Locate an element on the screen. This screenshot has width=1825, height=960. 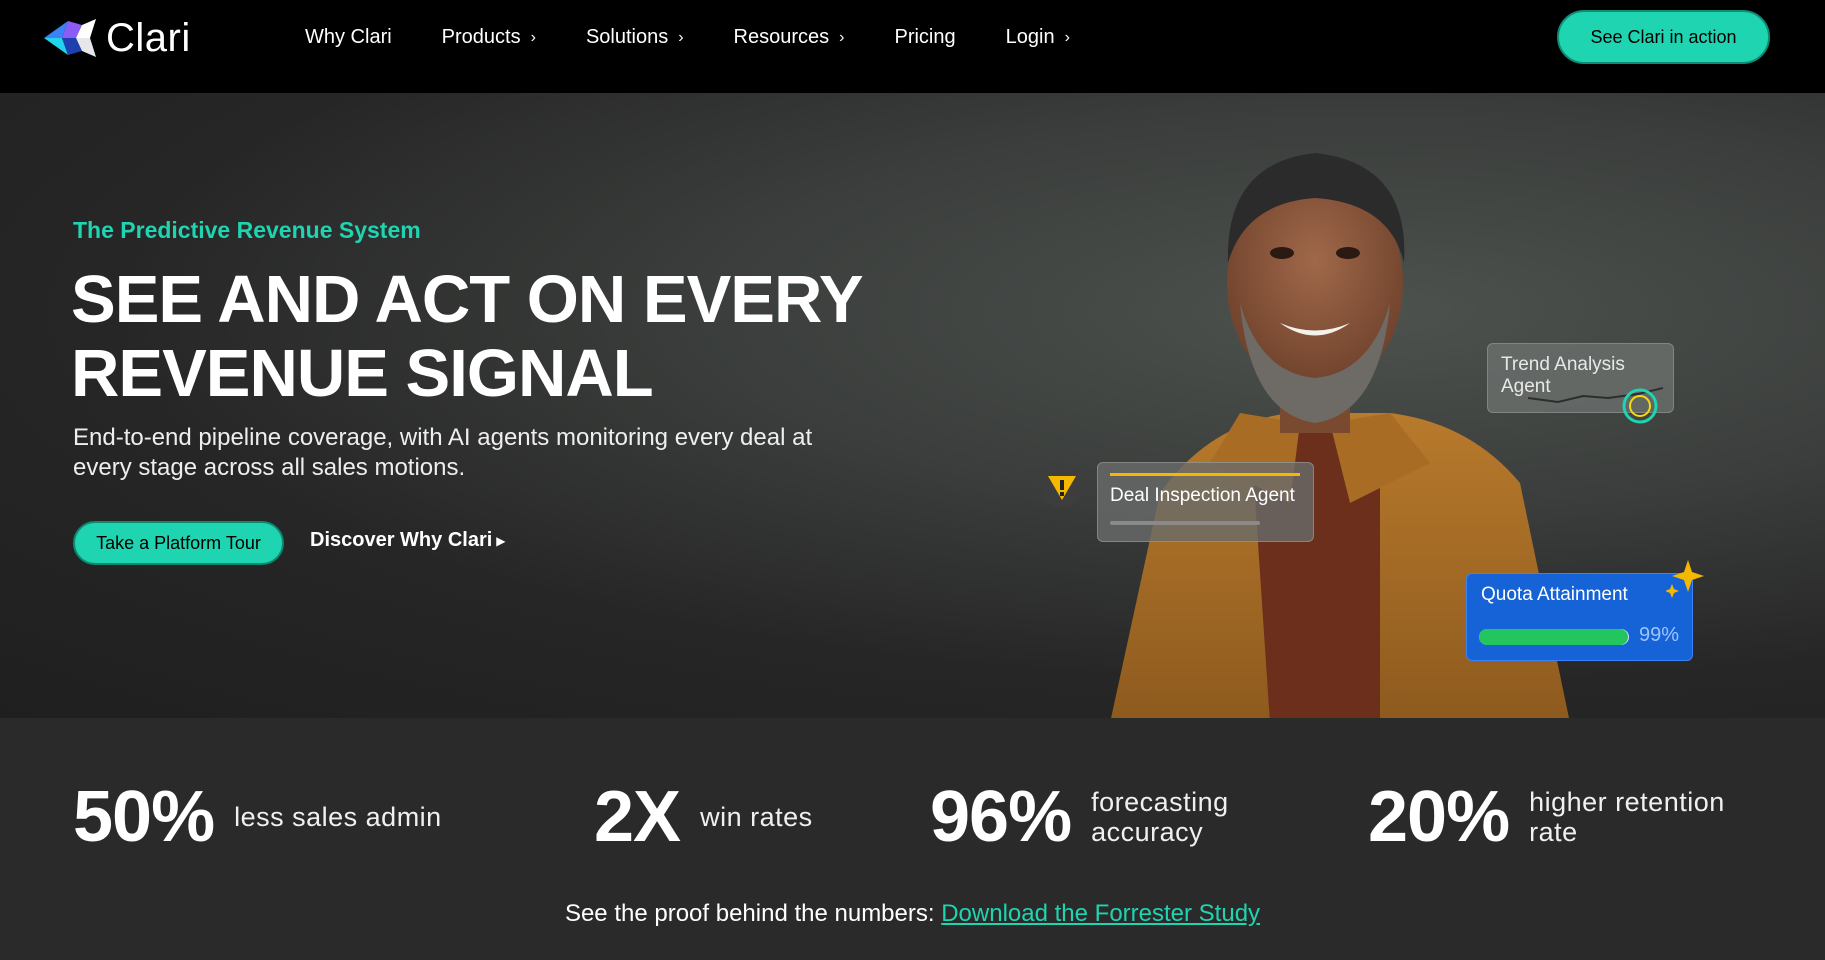
quota-progress-fill is located at coordinates (1553, 637).